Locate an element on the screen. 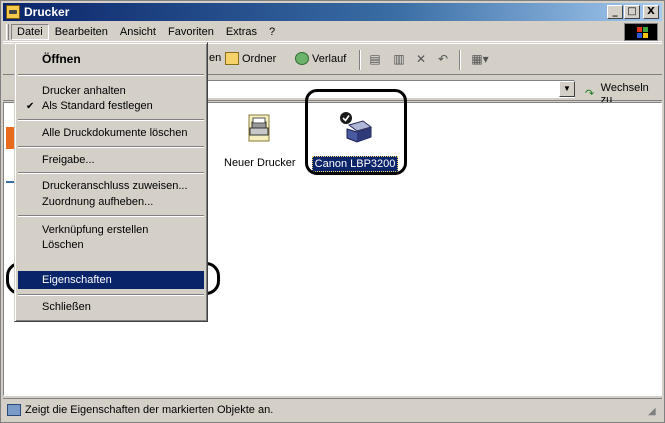  menu-item-properties: Eigenschaften is located at coordinates (111, 280).